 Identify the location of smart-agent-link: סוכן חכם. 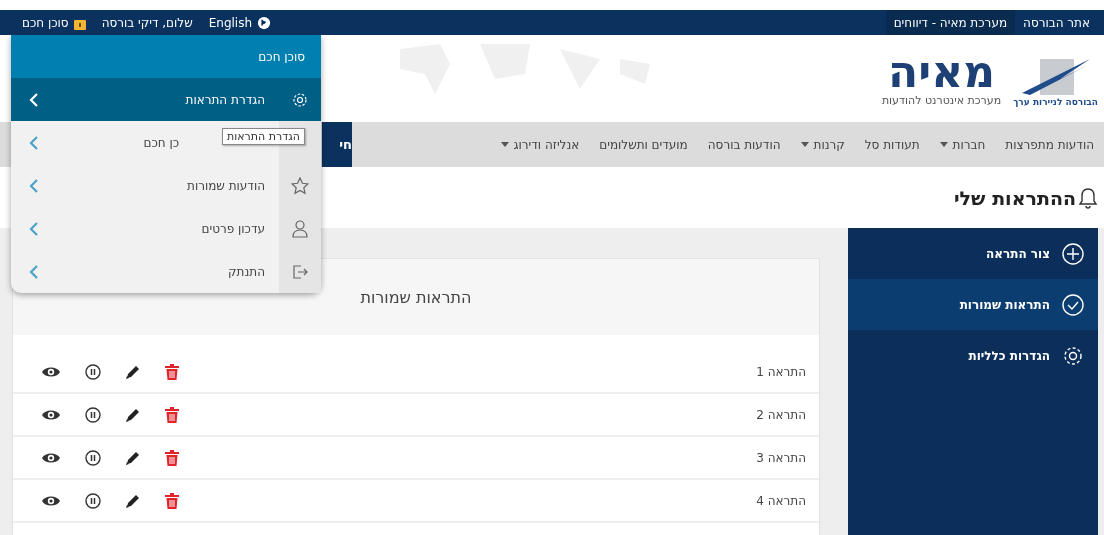
(54, 22).